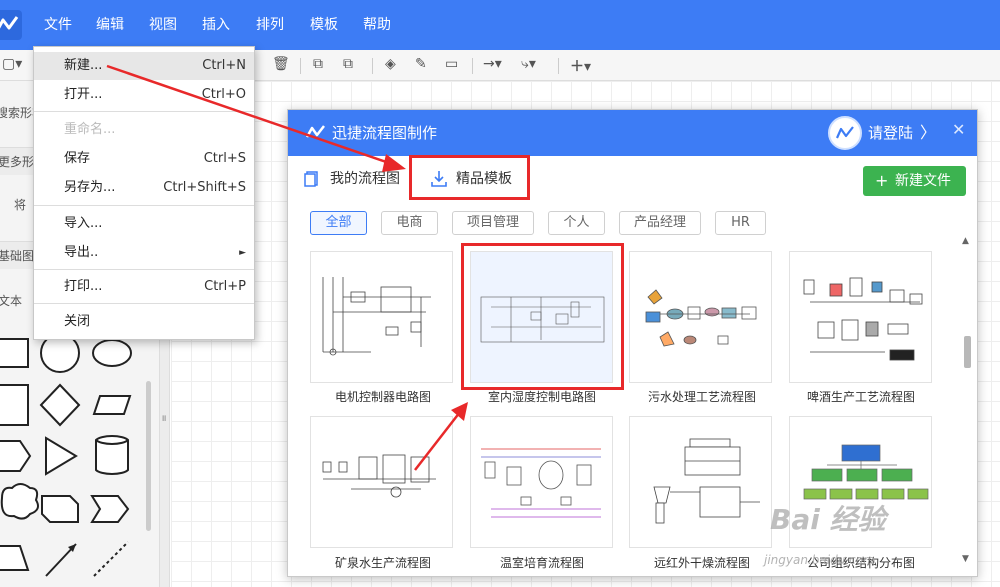 The image size is (1000, 587). What do you see at coordinates (541, 397) in the screenshot?
I see `template-name: 室内湿度控制电路图` at bounding box center [541, 397].